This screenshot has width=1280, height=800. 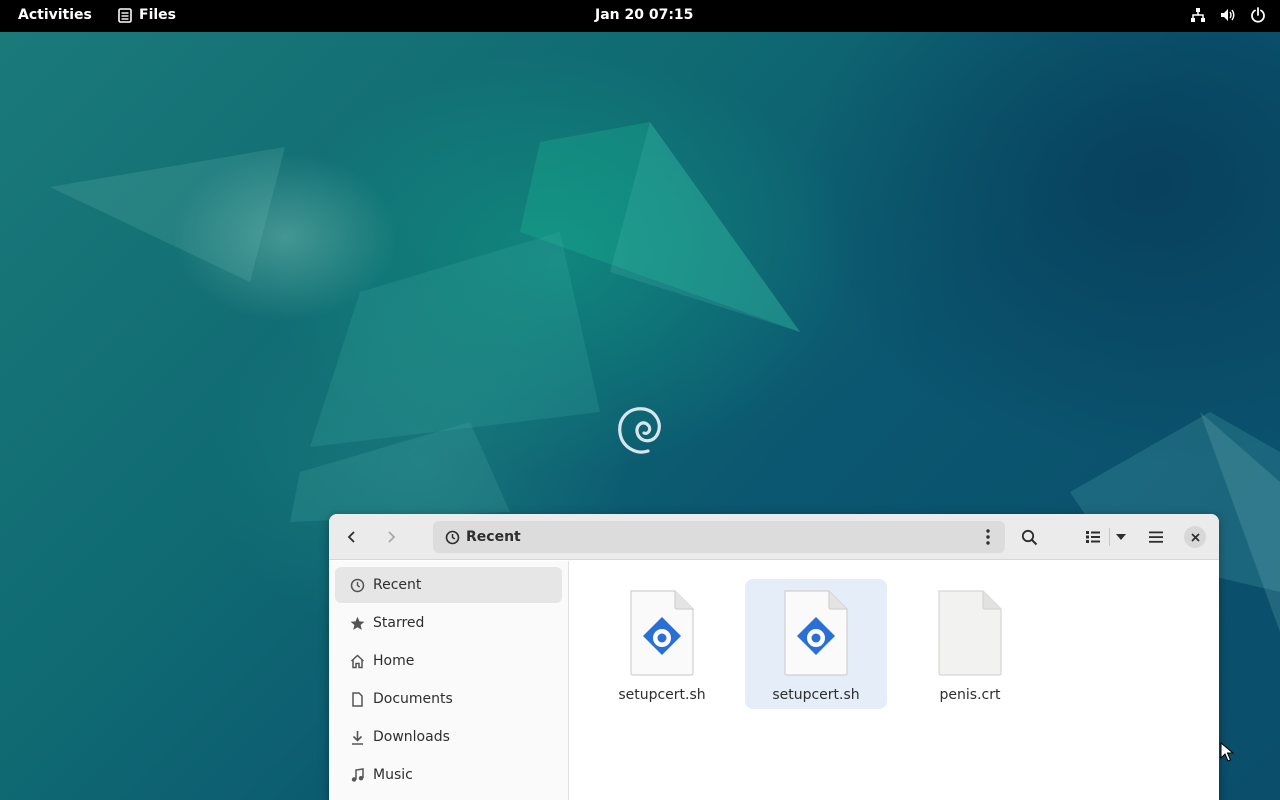 What do you see at coordinates (357, 623) in the screenshot?
I see `star-icon` at bounding box center [357, 623].